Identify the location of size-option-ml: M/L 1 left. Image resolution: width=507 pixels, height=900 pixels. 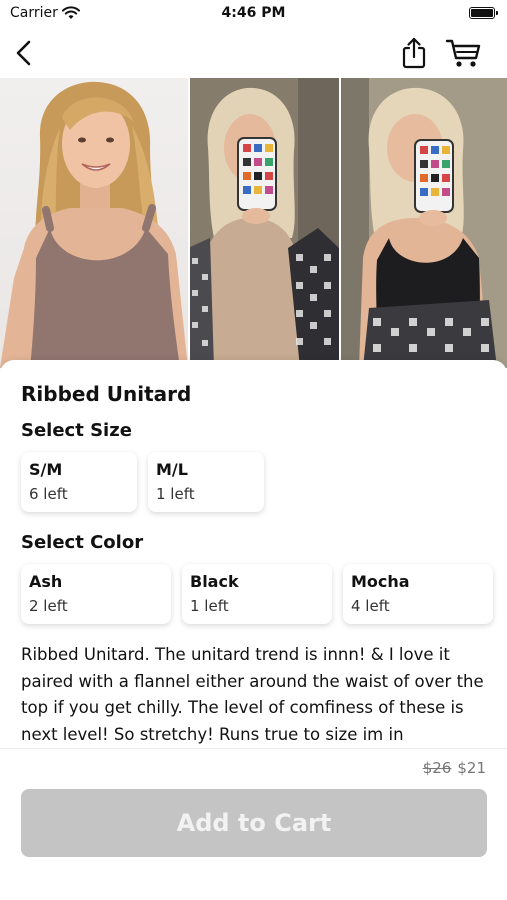
(206, 482).